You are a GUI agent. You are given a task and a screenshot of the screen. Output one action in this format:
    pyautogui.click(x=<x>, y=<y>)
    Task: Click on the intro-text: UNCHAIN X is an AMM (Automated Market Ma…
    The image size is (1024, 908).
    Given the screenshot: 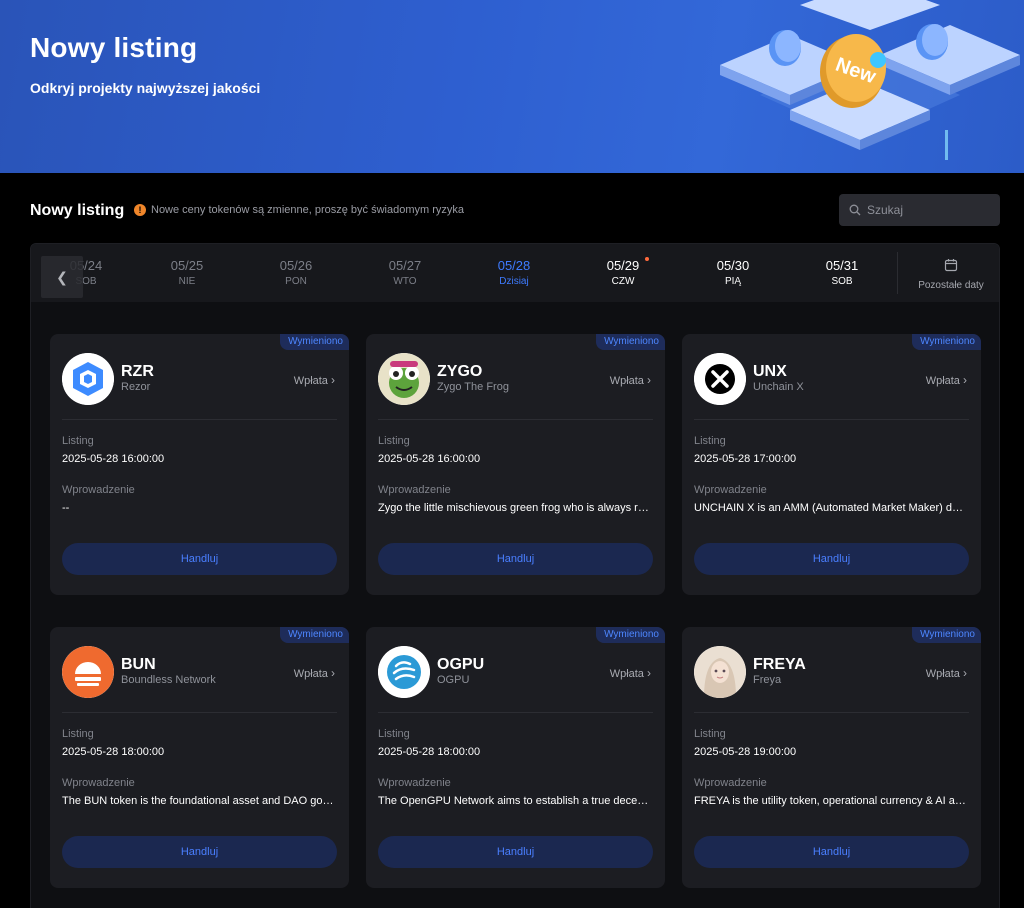 What is the action you would take?
    pyautogui.click(x=831, y=508)
    